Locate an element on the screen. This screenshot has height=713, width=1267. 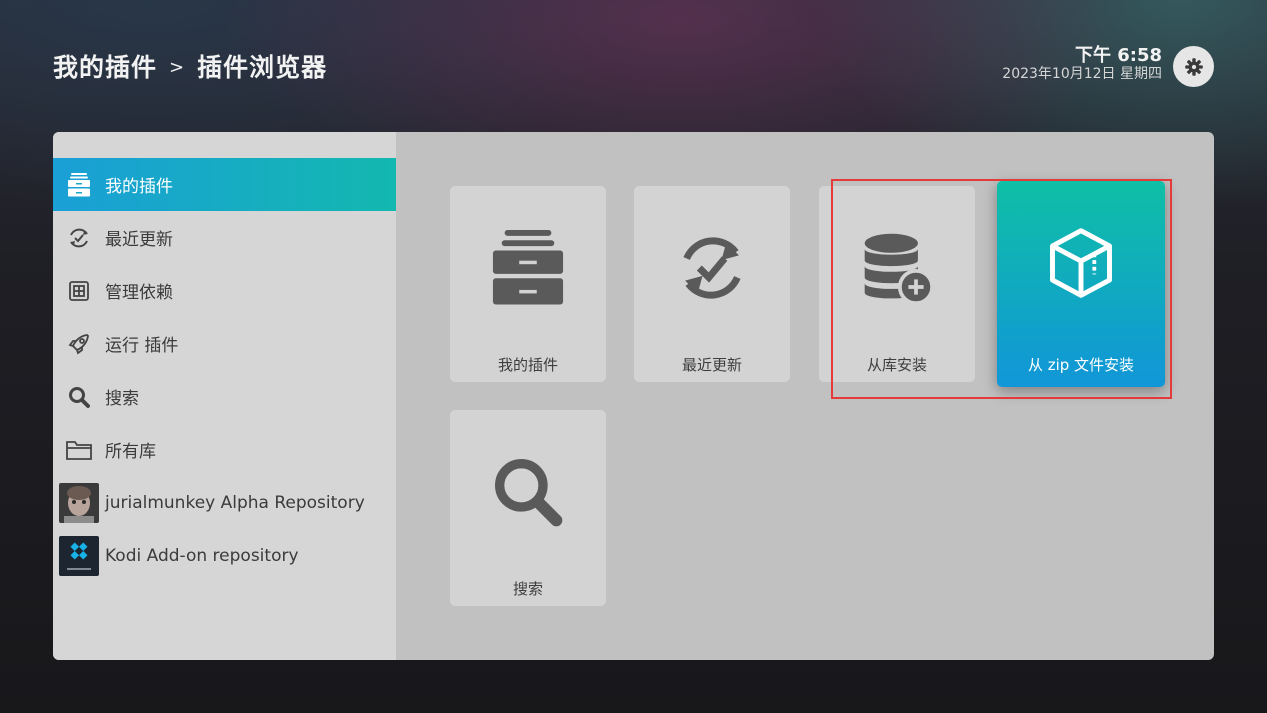
sidebar-item-label: Kodi Add-on repository is located at coordinates (202, 555).